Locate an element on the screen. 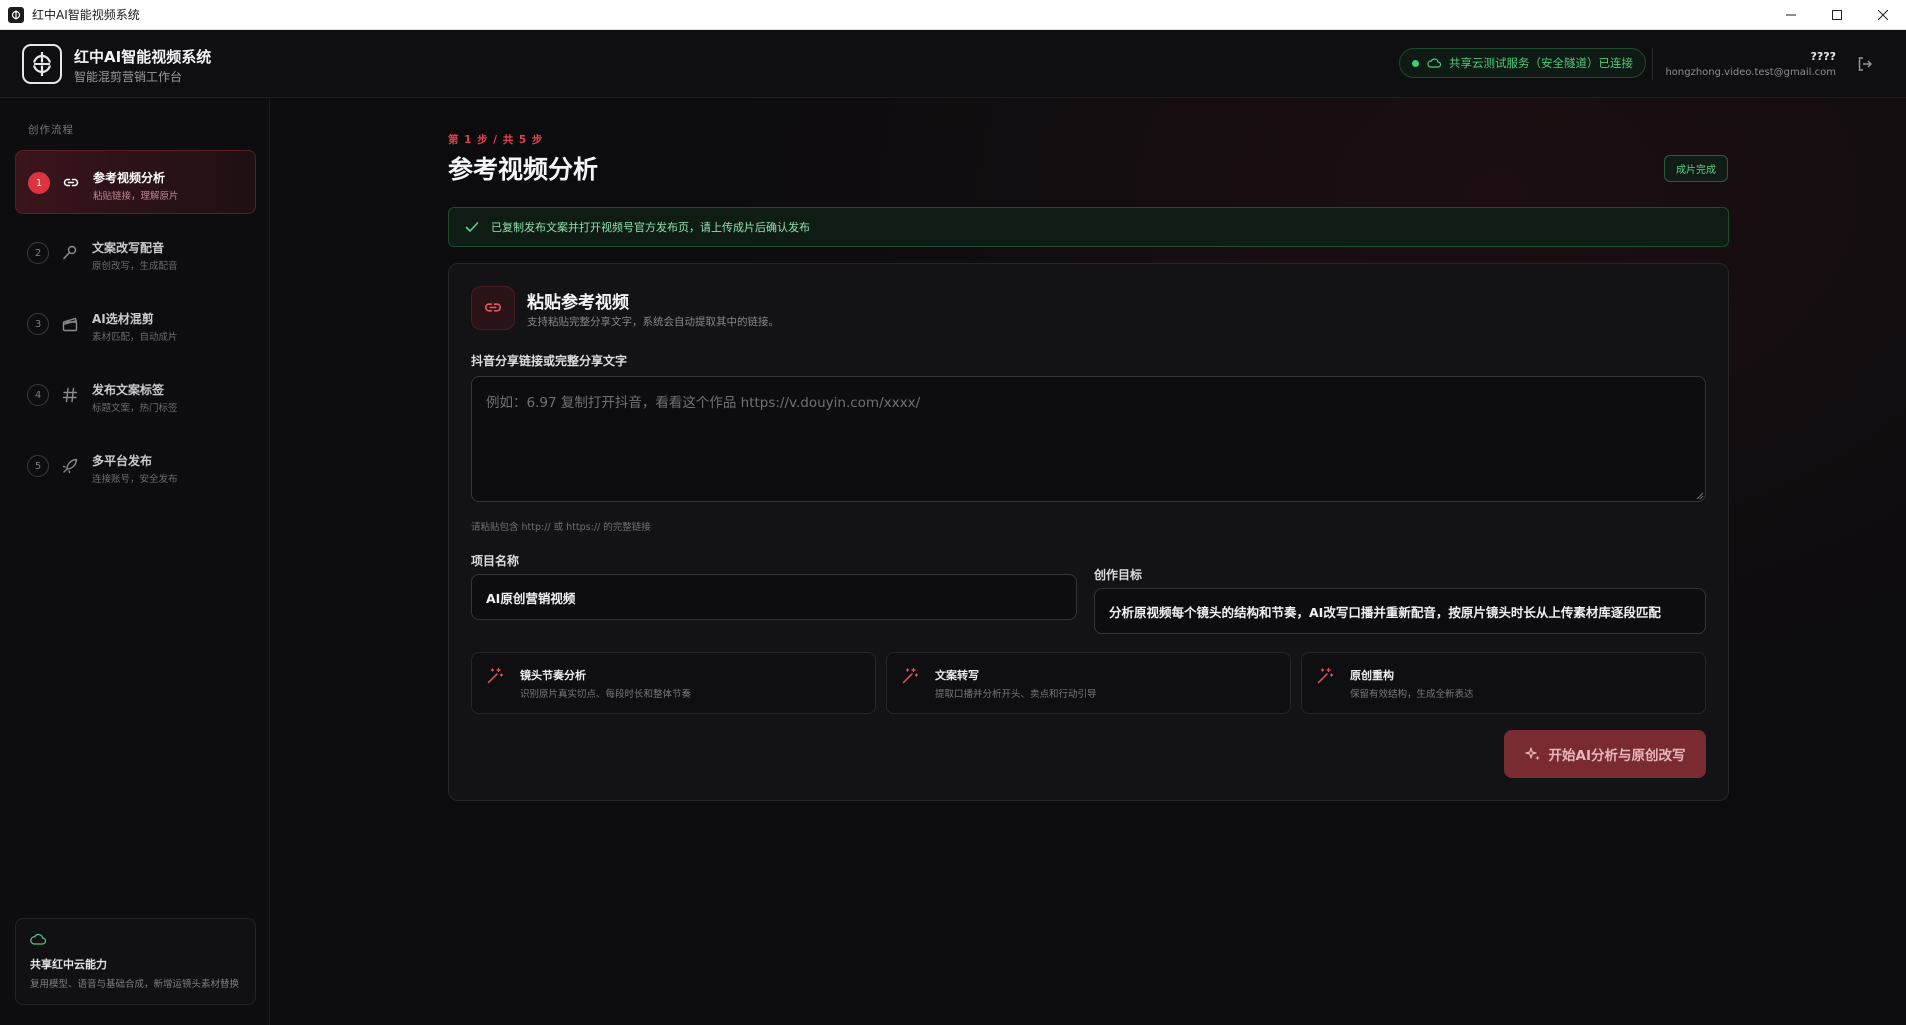  feature-desc: 提取口播并分析开头、卖点和行动引导 is located at coordinates (1016, 694).